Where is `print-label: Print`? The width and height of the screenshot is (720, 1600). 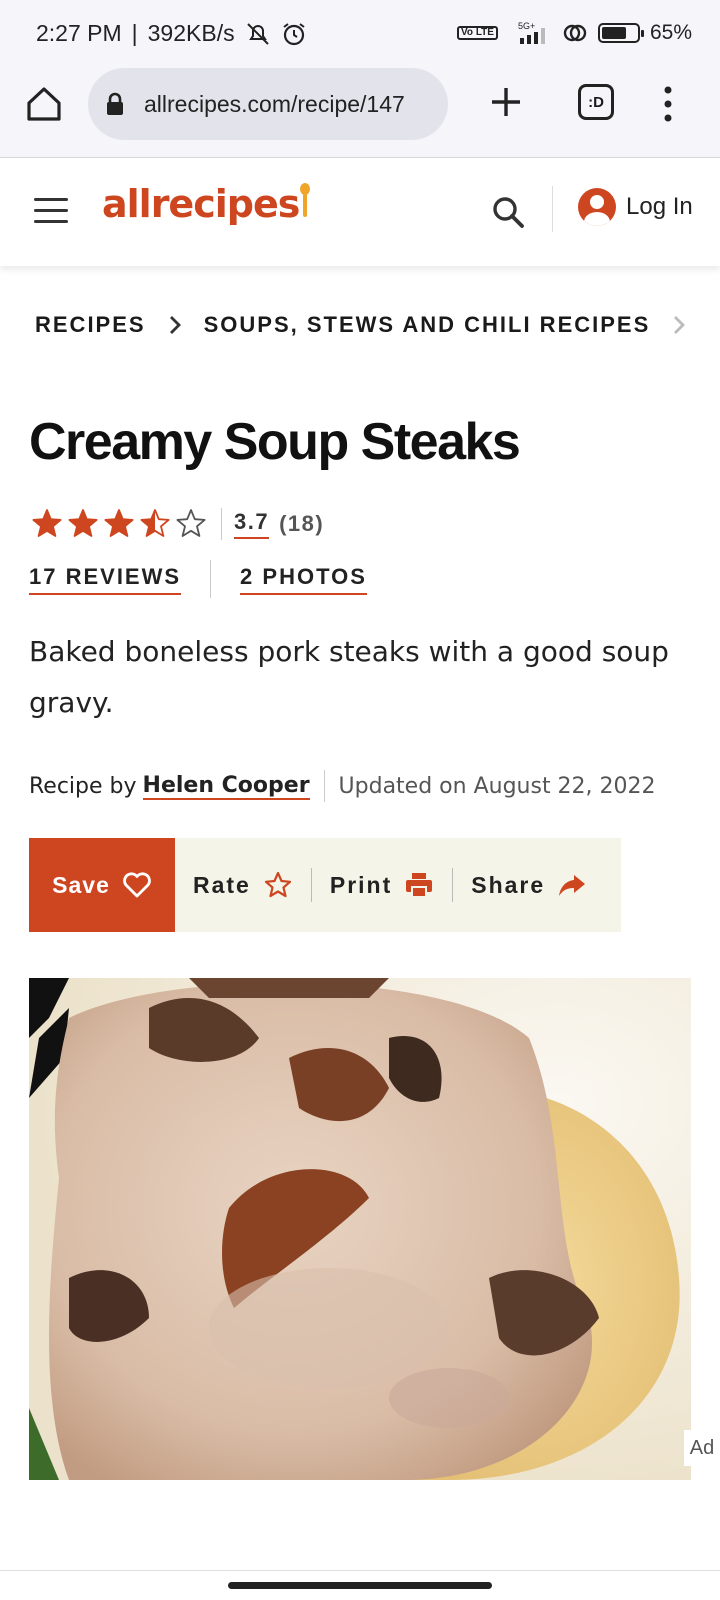 print-label: Print is located at coordinates (361, 884).